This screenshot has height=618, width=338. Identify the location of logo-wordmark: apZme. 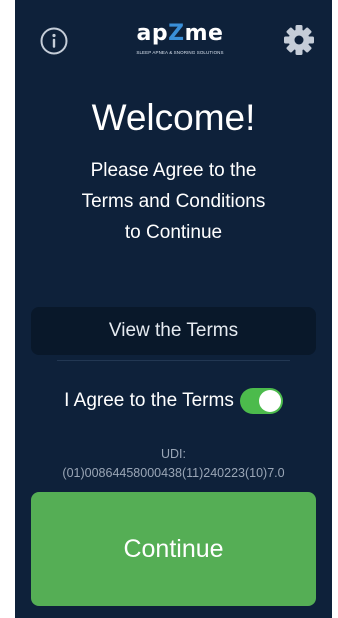
(180, 33).